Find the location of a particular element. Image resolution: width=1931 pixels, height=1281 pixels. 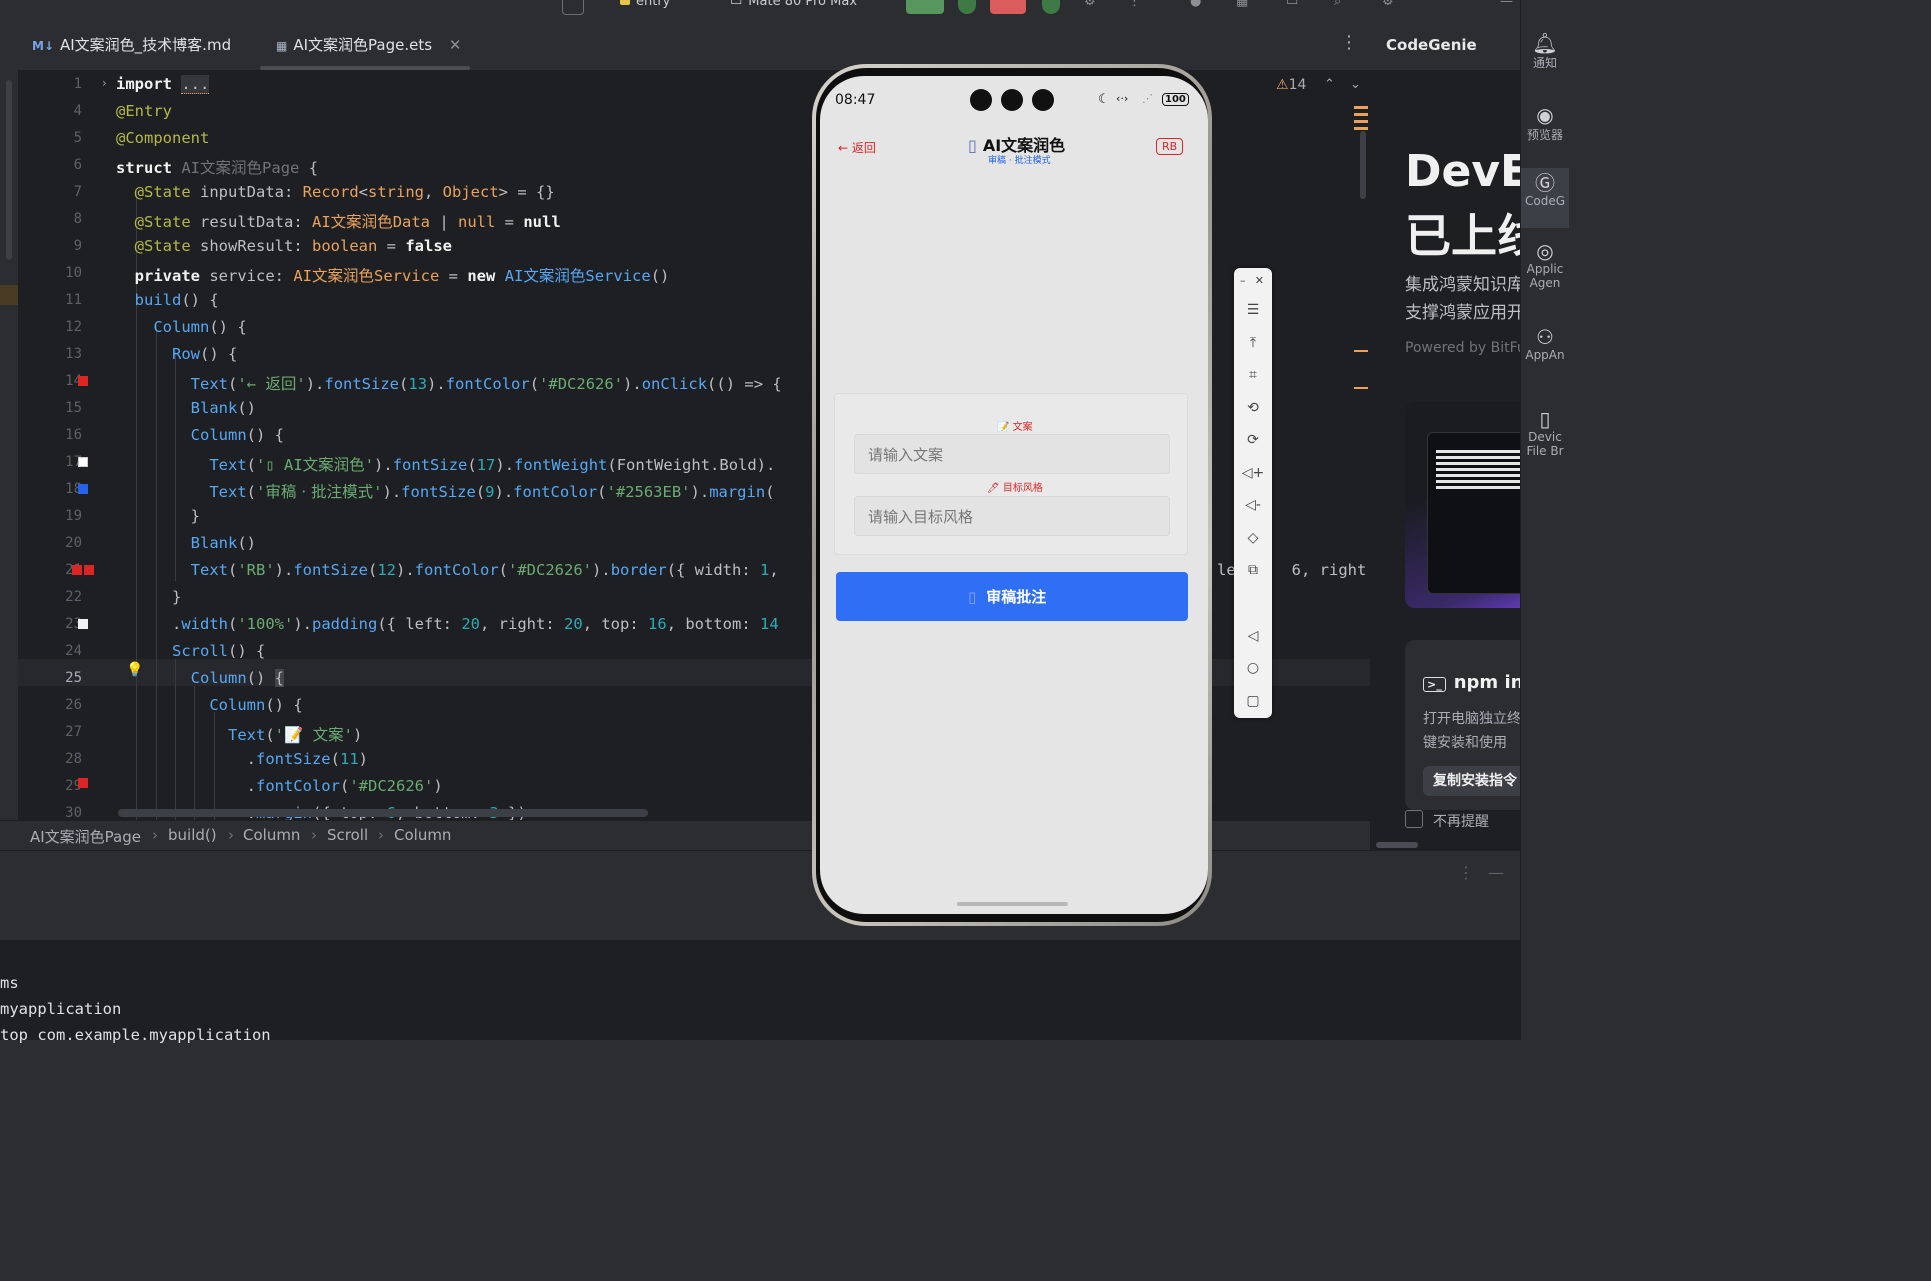

next-warning-icon: ⌄ is located at coordinates (1355, 84).